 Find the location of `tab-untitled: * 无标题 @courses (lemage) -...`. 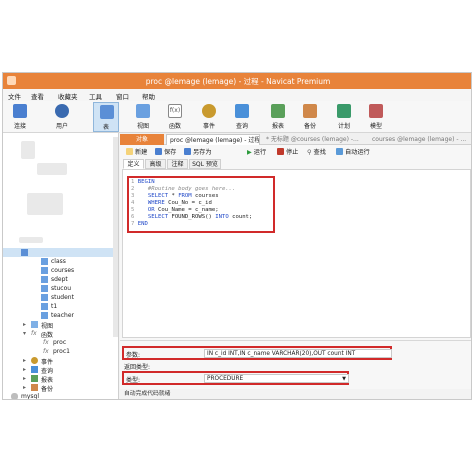

tab-untitled: * 无标题 @courses (lemage) -... is located at coordinates (315, 139).